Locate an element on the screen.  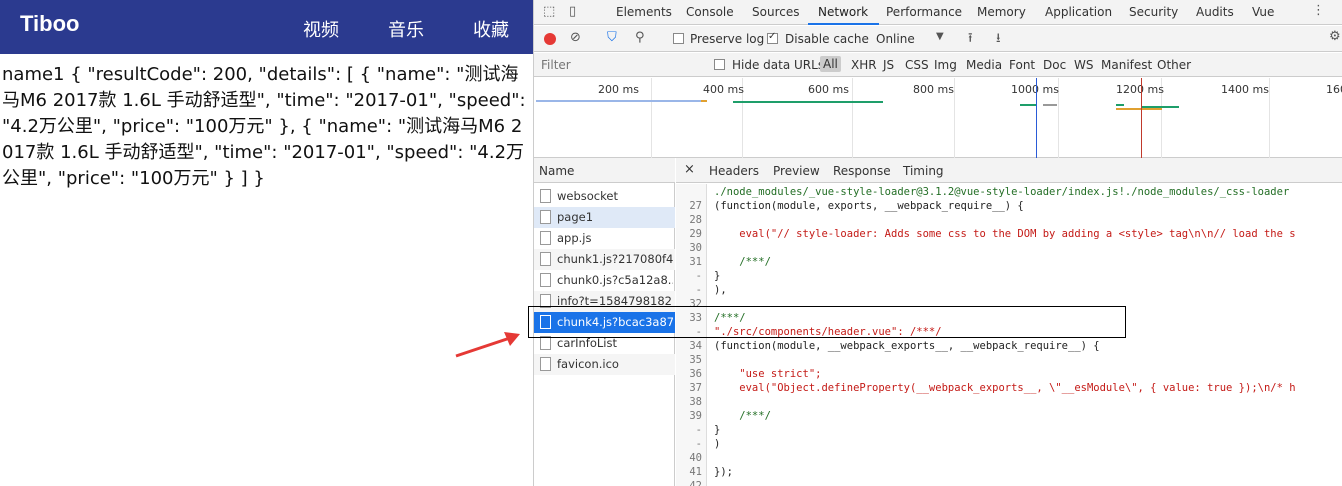
throttle-select: Online is located at coordinates (895, 39).